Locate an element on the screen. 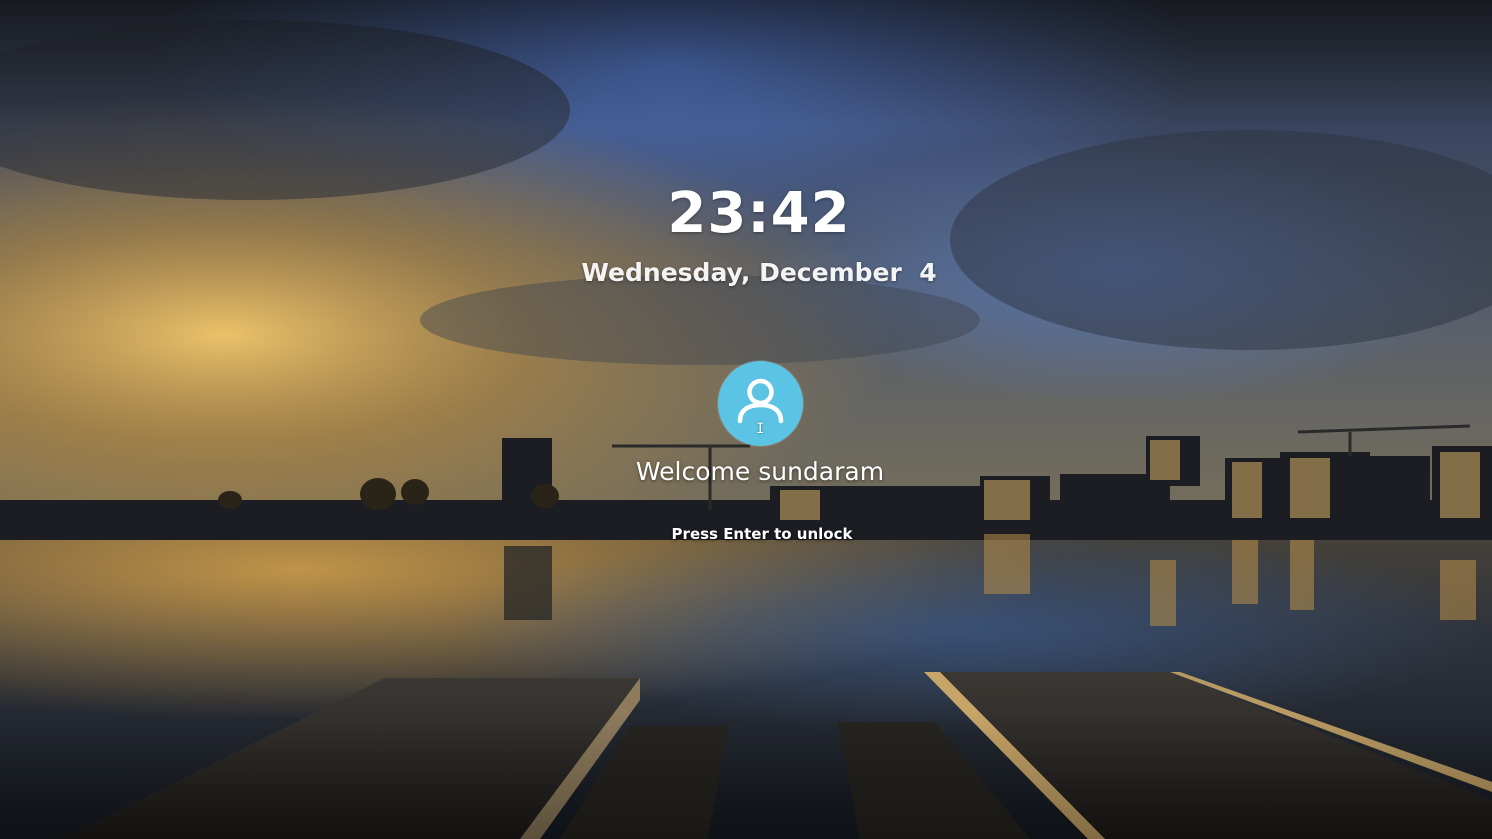  welcome-message: Welcome sundaram is located at coordinates (760, 471).